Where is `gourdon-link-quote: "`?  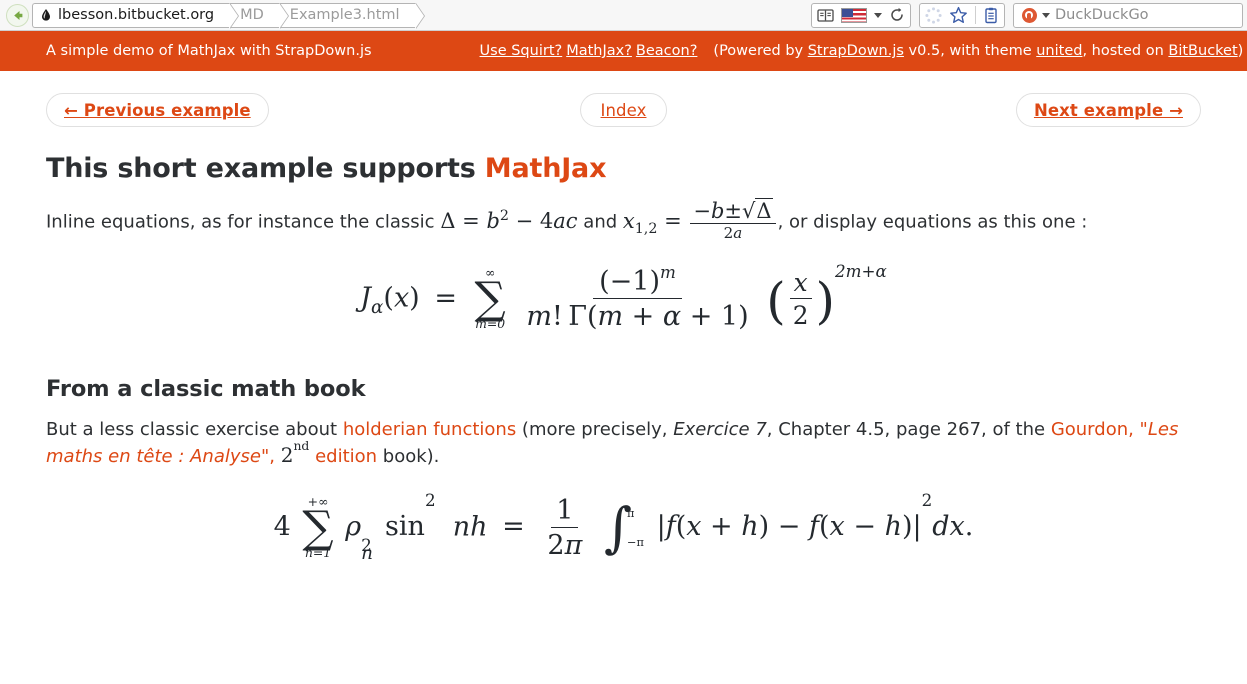 gourdon-link-quote: " is located at coordinates (265, 456).